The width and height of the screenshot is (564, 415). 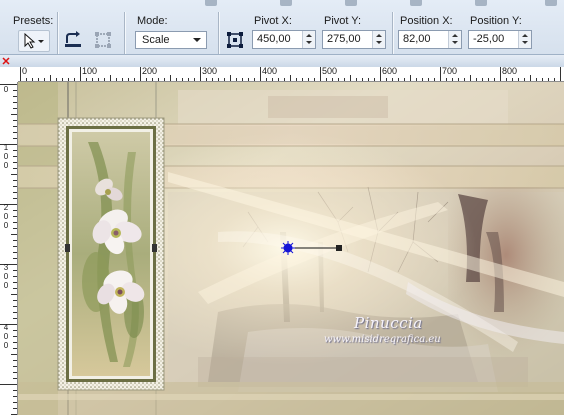 What do you see at coordinates (274, 39) in the screenshot?
I see `pivot-x-value: 450,00` at bounding box center [274, 39].